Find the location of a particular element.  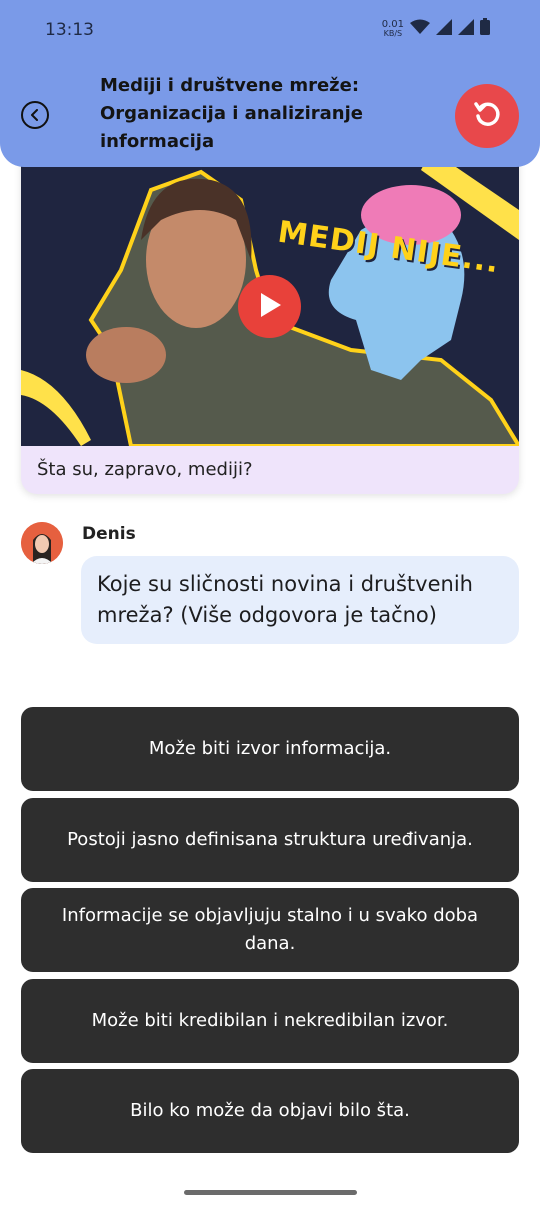

play-button is located at coordinates (269, 306).